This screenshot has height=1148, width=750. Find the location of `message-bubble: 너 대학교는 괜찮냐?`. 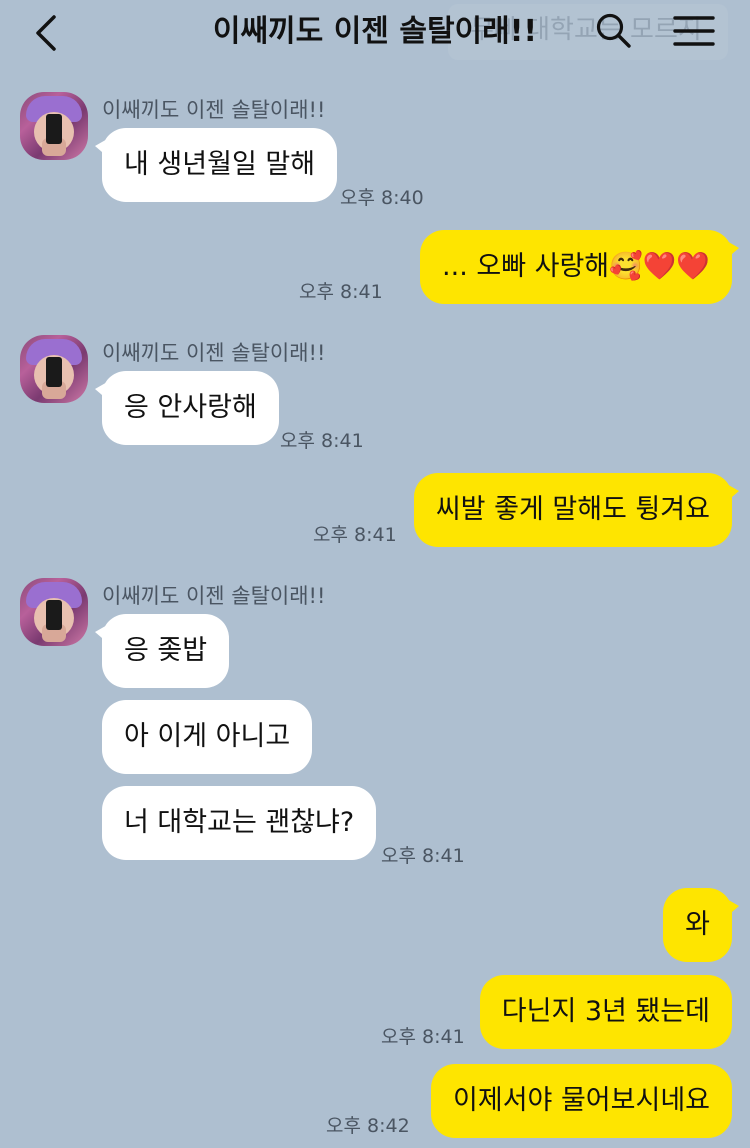

message-bubble: 너 대학교는 괜찮냐? is located at coordinates (239, 823).